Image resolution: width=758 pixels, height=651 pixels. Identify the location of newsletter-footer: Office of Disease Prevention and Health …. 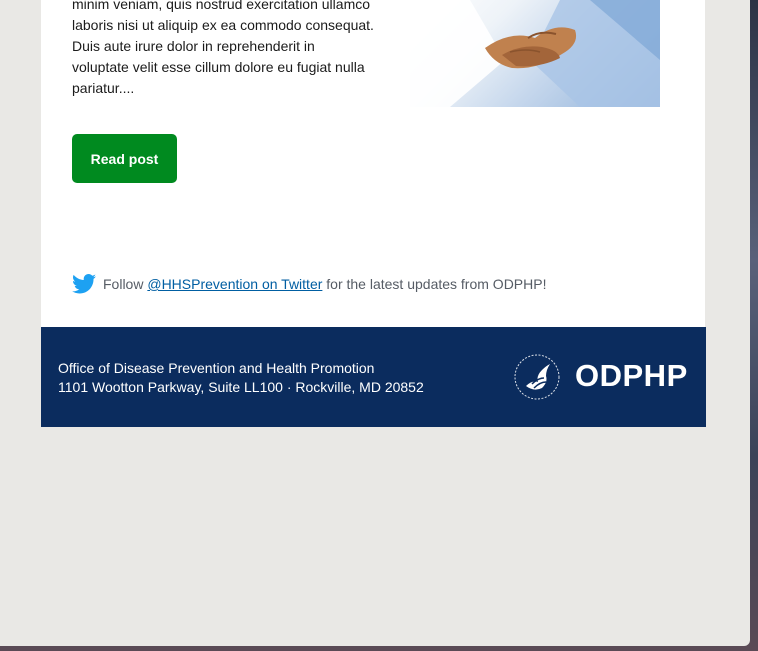
(373, 377).